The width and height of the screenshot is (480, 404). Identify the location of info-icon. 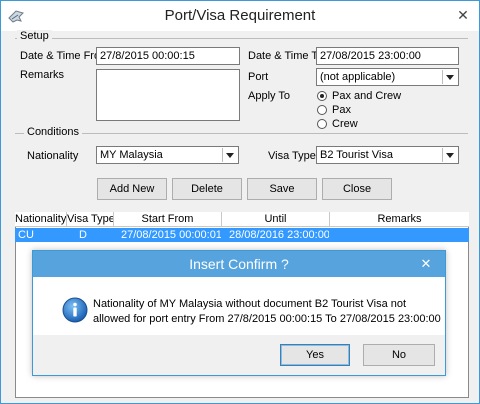
(75, 310).